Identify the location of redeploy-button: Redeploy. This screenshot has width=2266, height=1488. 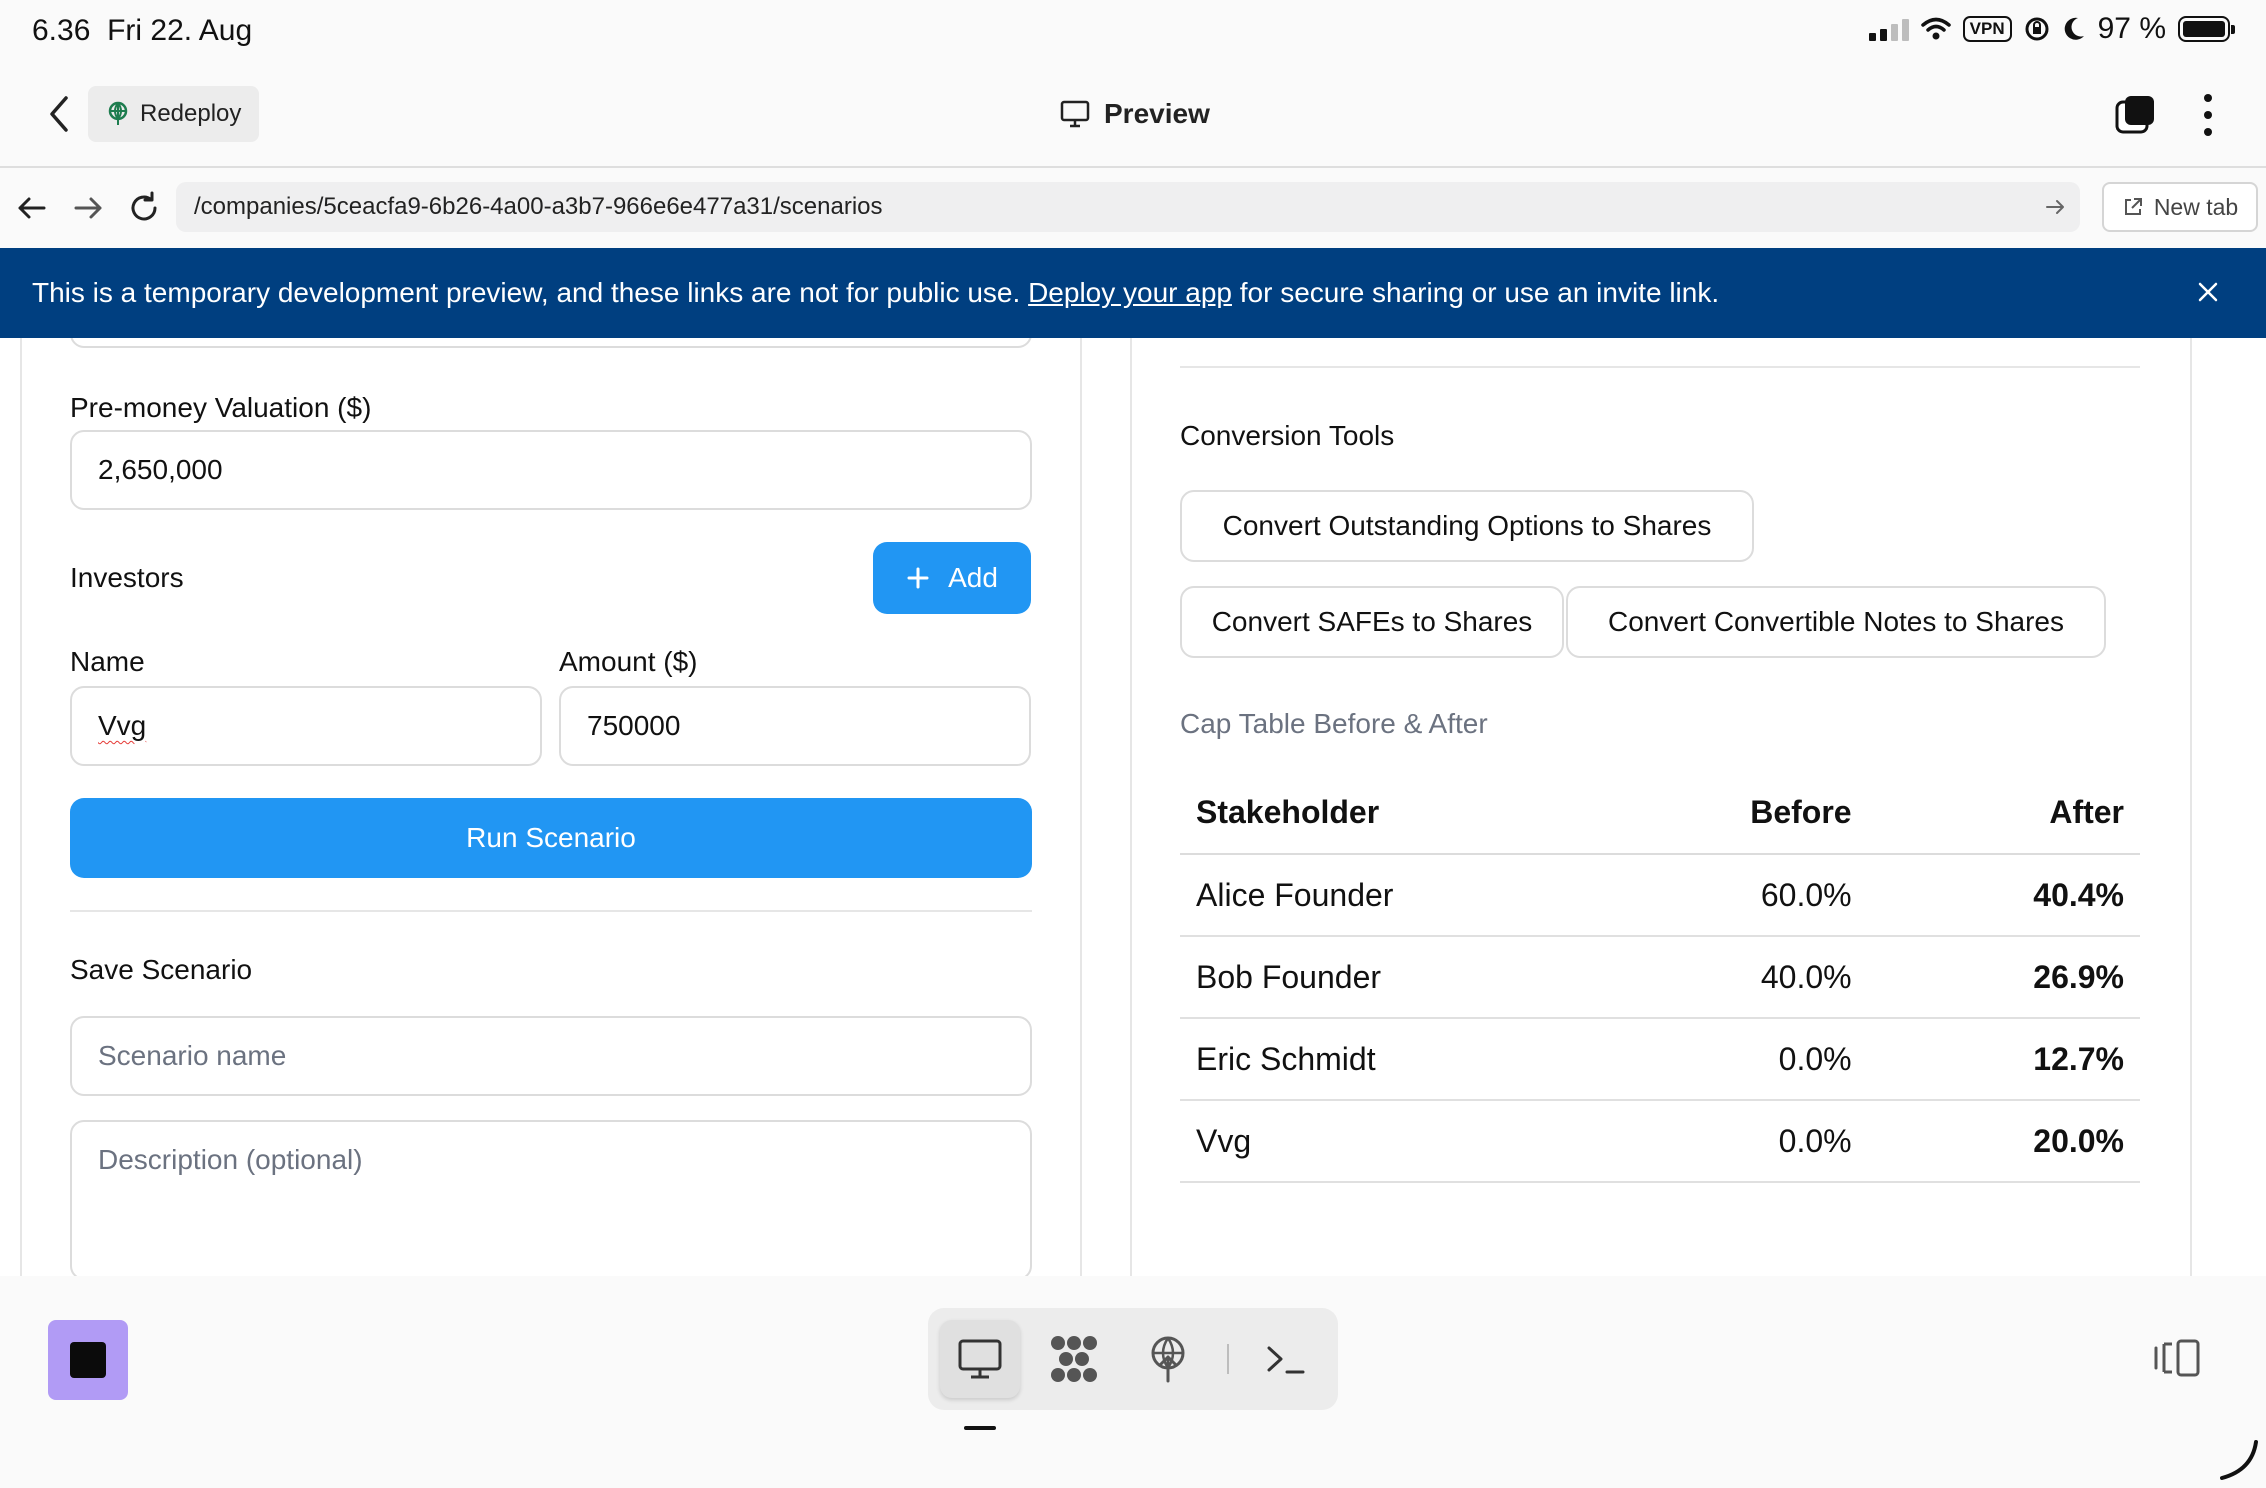
(174, 114).